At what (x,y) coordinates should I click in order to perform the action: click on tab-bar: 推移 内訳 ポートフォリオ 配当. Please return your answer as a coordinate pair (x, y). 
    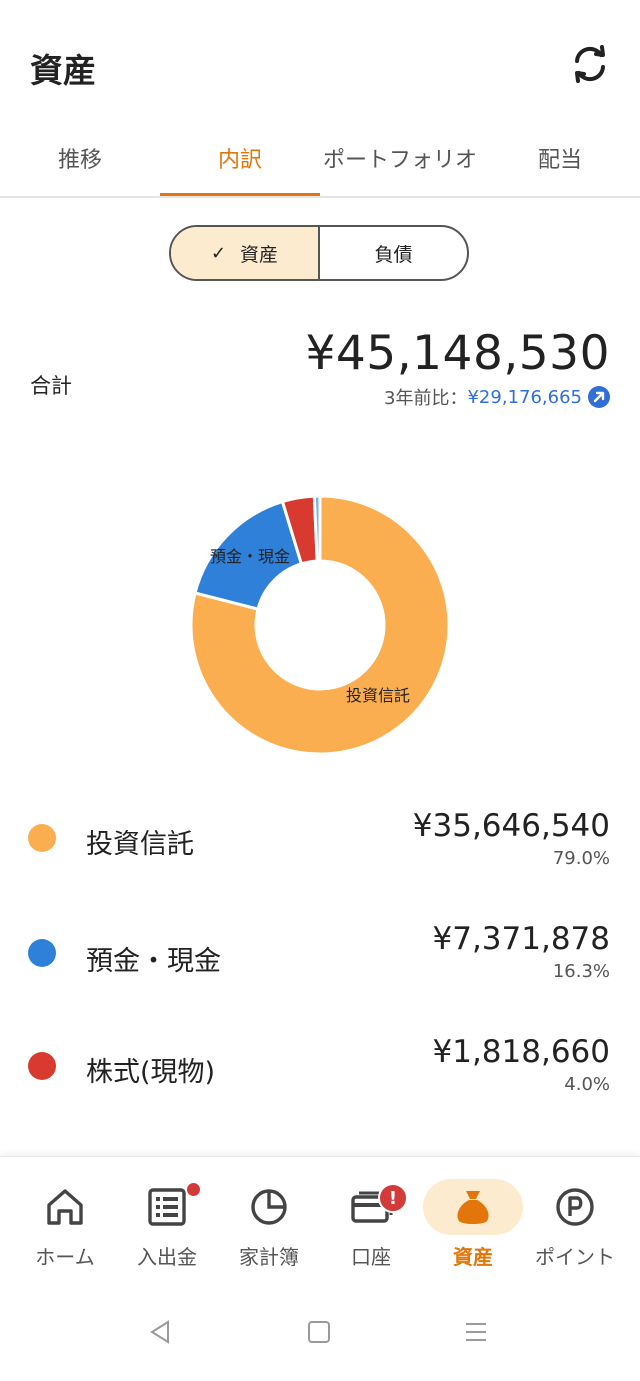
    Looking at the image, I should click on (320, 159).